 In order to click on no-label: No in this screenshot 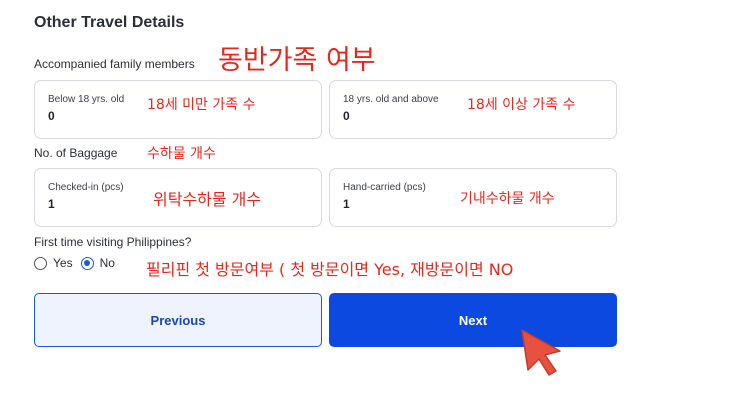, I will do `click(107, 263)`.